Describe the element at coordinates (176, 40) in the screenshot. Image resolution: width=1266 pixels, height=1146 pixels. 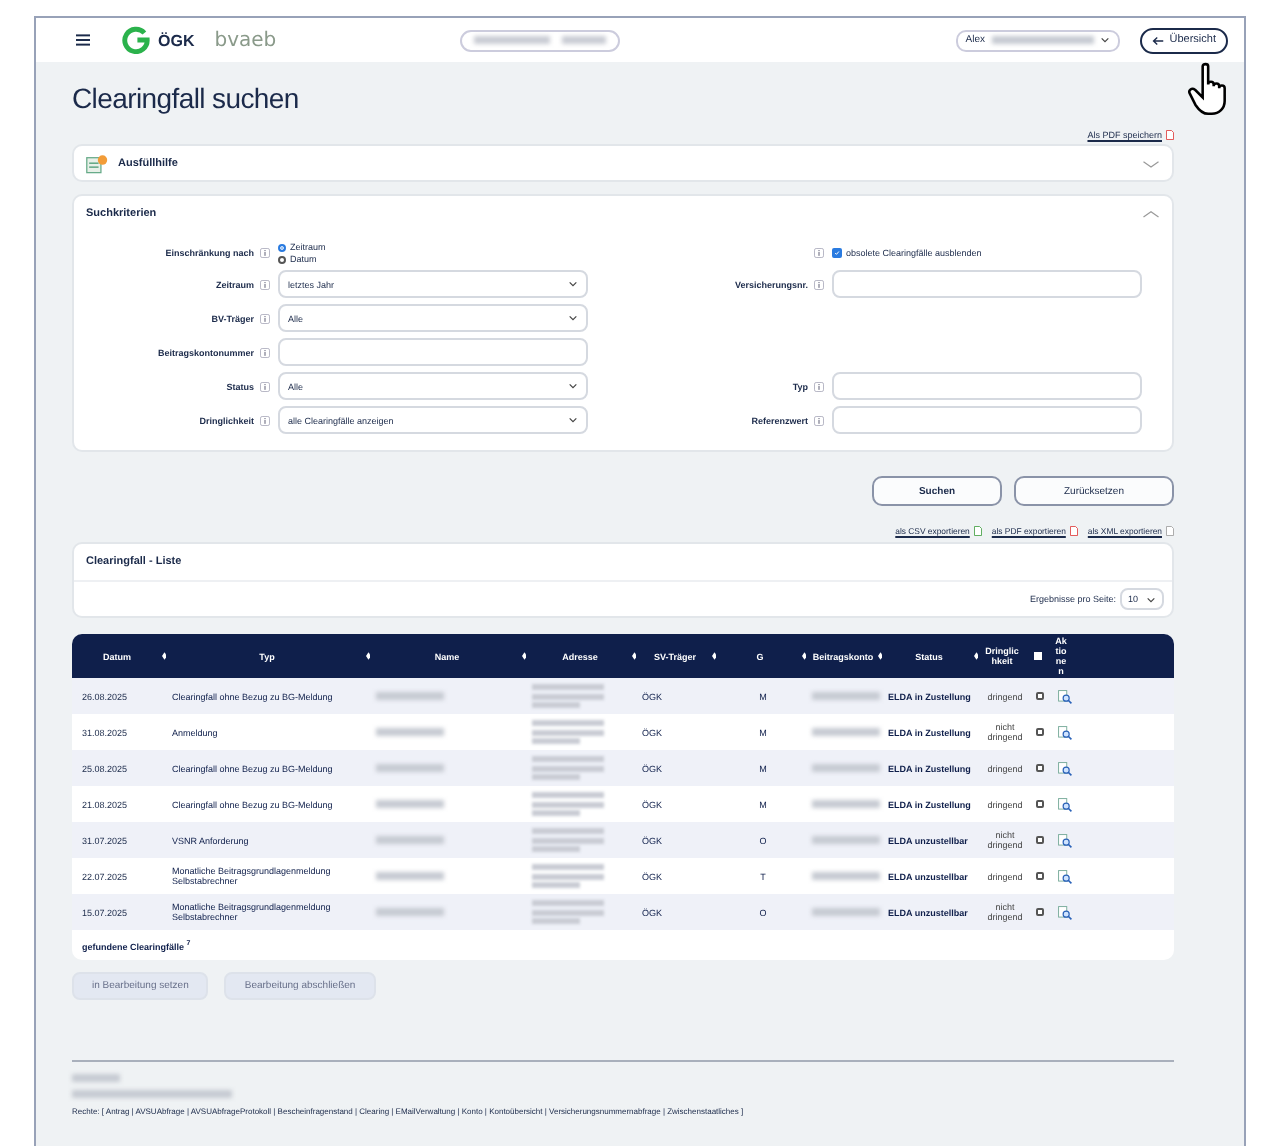
I see `logo-text: ÖGK` at that location.